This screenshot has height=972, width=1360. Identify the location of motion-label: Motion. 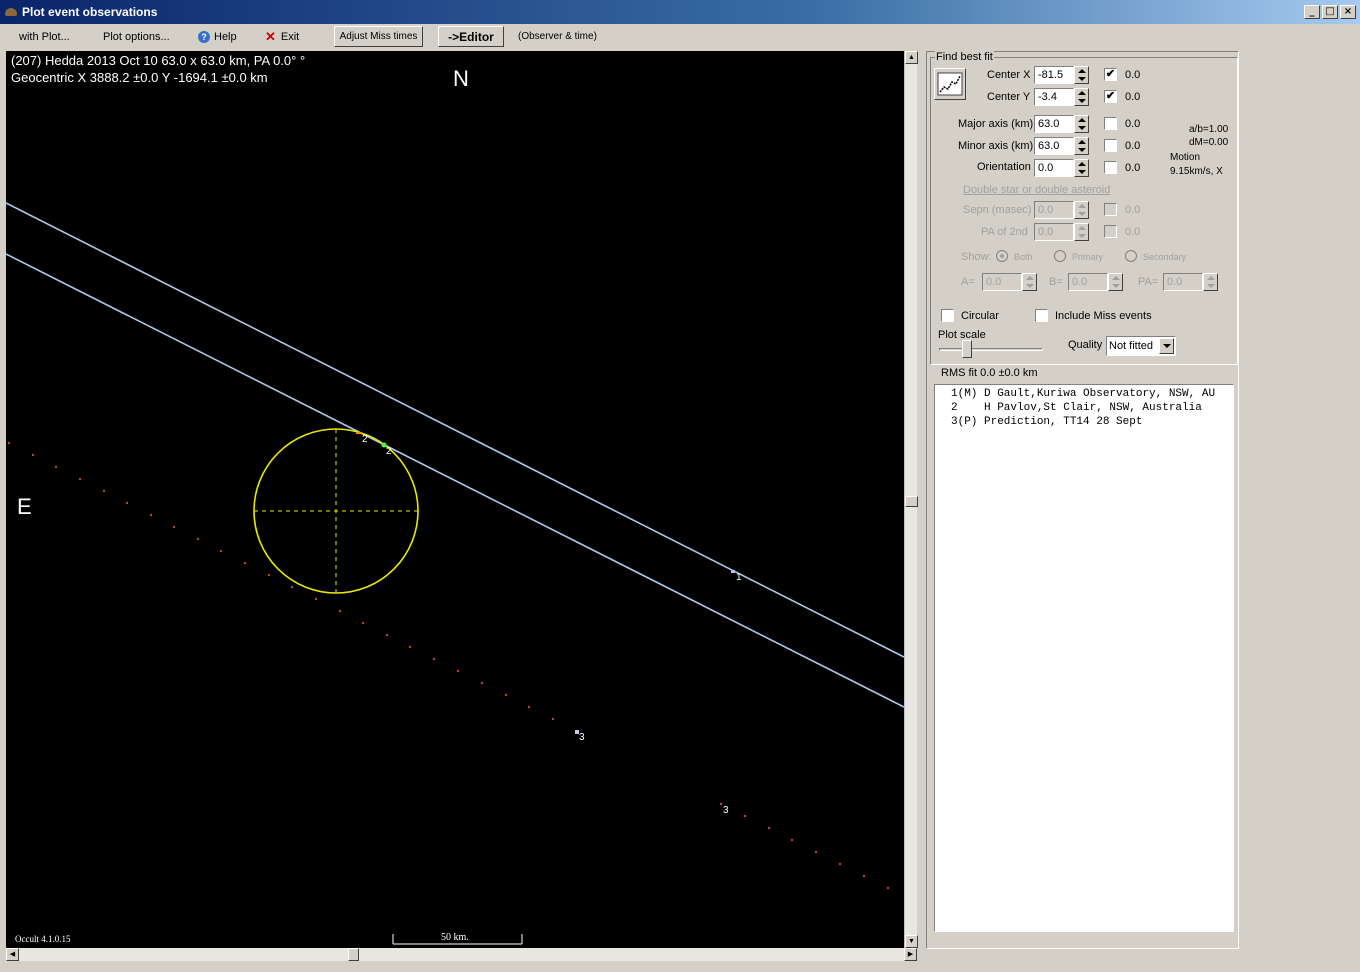
(1185, 157).